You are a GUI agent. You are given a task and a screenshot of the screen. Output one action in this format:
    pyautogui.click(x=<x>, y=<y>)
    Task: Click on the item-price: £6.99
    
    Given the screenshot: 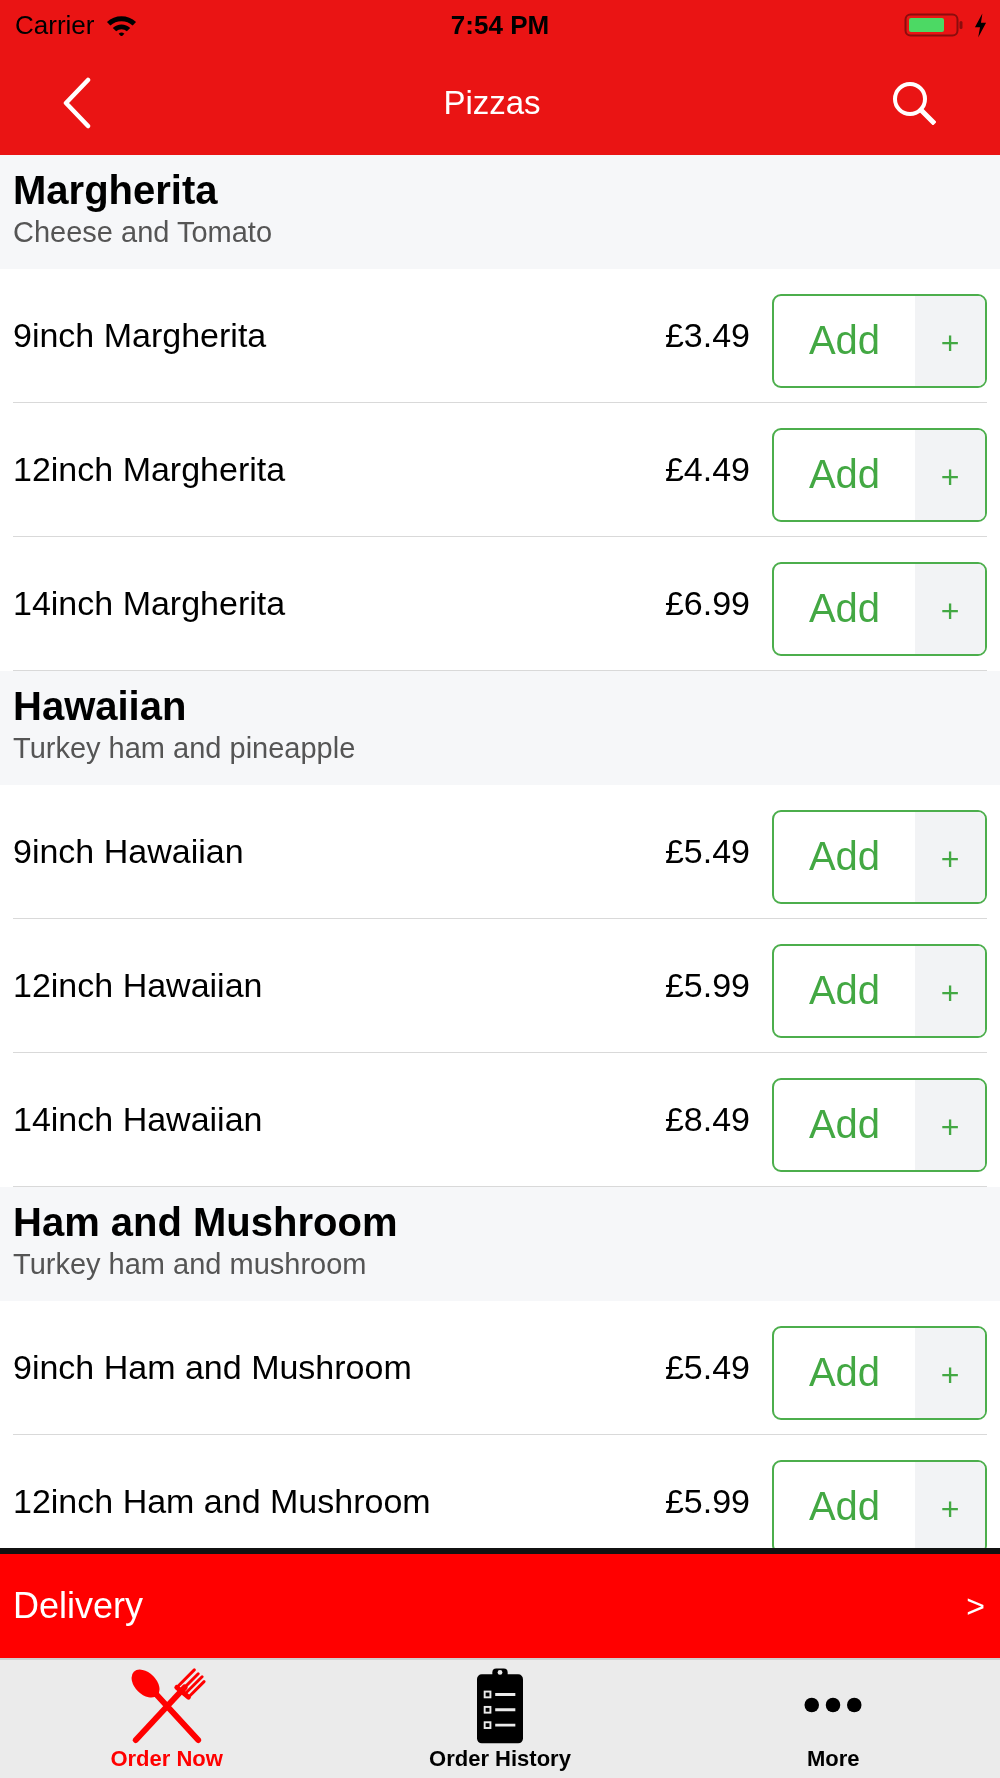 What is the action you would take?
    pyautogui.click(x=707, y=603)
    